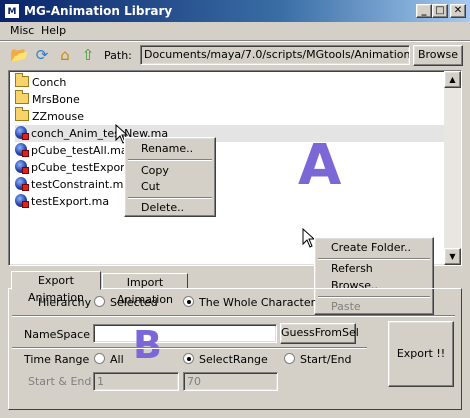 This screenshot has width=470, height=418. Describe the element at coordinates (185, 333) in the screenshot. I see `namespace-input` at that location.